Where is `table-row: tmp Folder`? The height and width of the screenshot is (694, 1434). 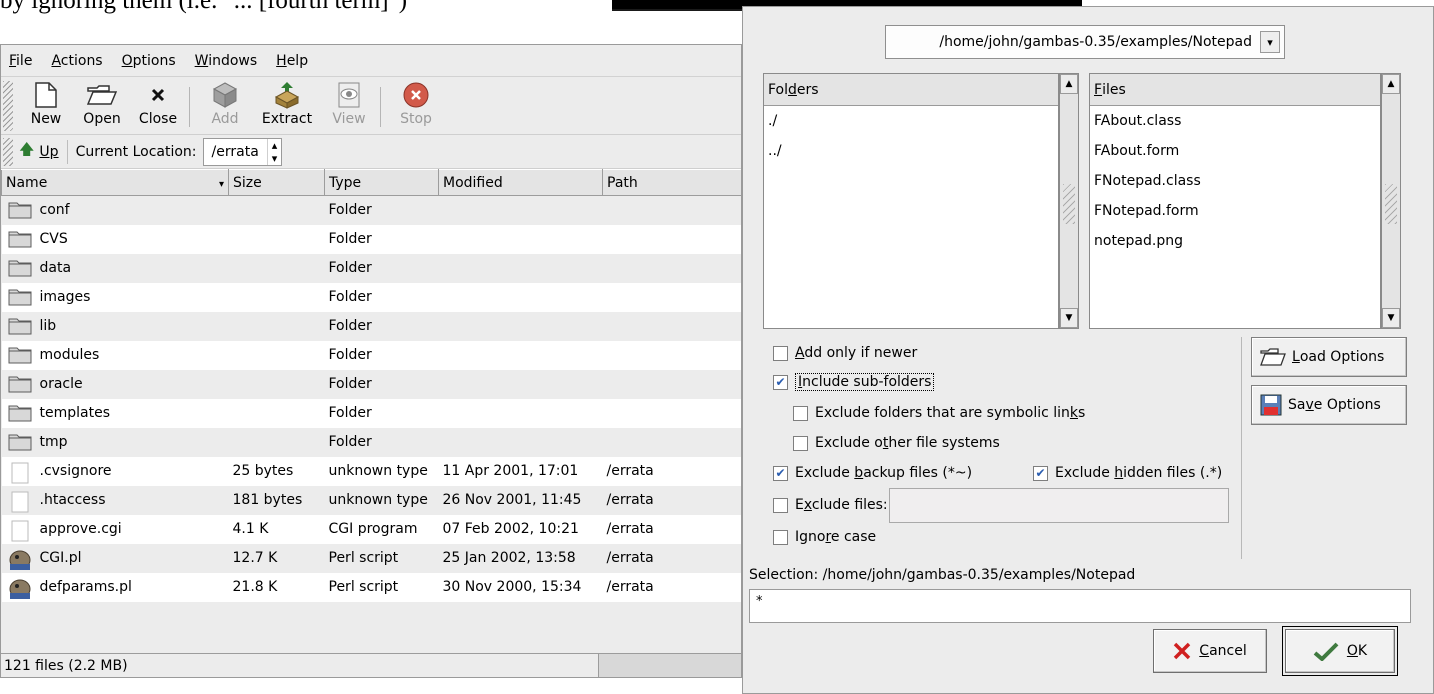 table-row: tmp Folder is located at coordinates (371, 442).